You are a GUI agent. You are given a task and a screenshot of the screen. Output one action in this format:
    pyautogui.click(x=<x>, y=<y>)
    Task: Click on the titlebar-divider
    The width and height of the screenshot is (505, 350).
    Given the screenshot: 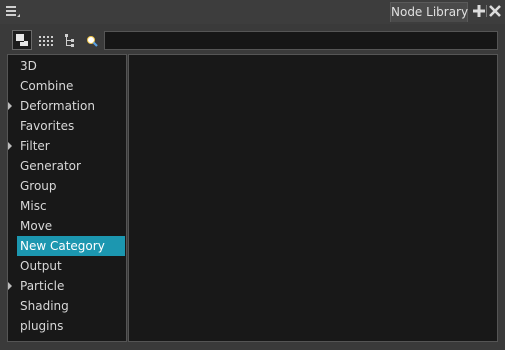 What is the action you would take?
    pyautogui.click(x=486, y=11)
    